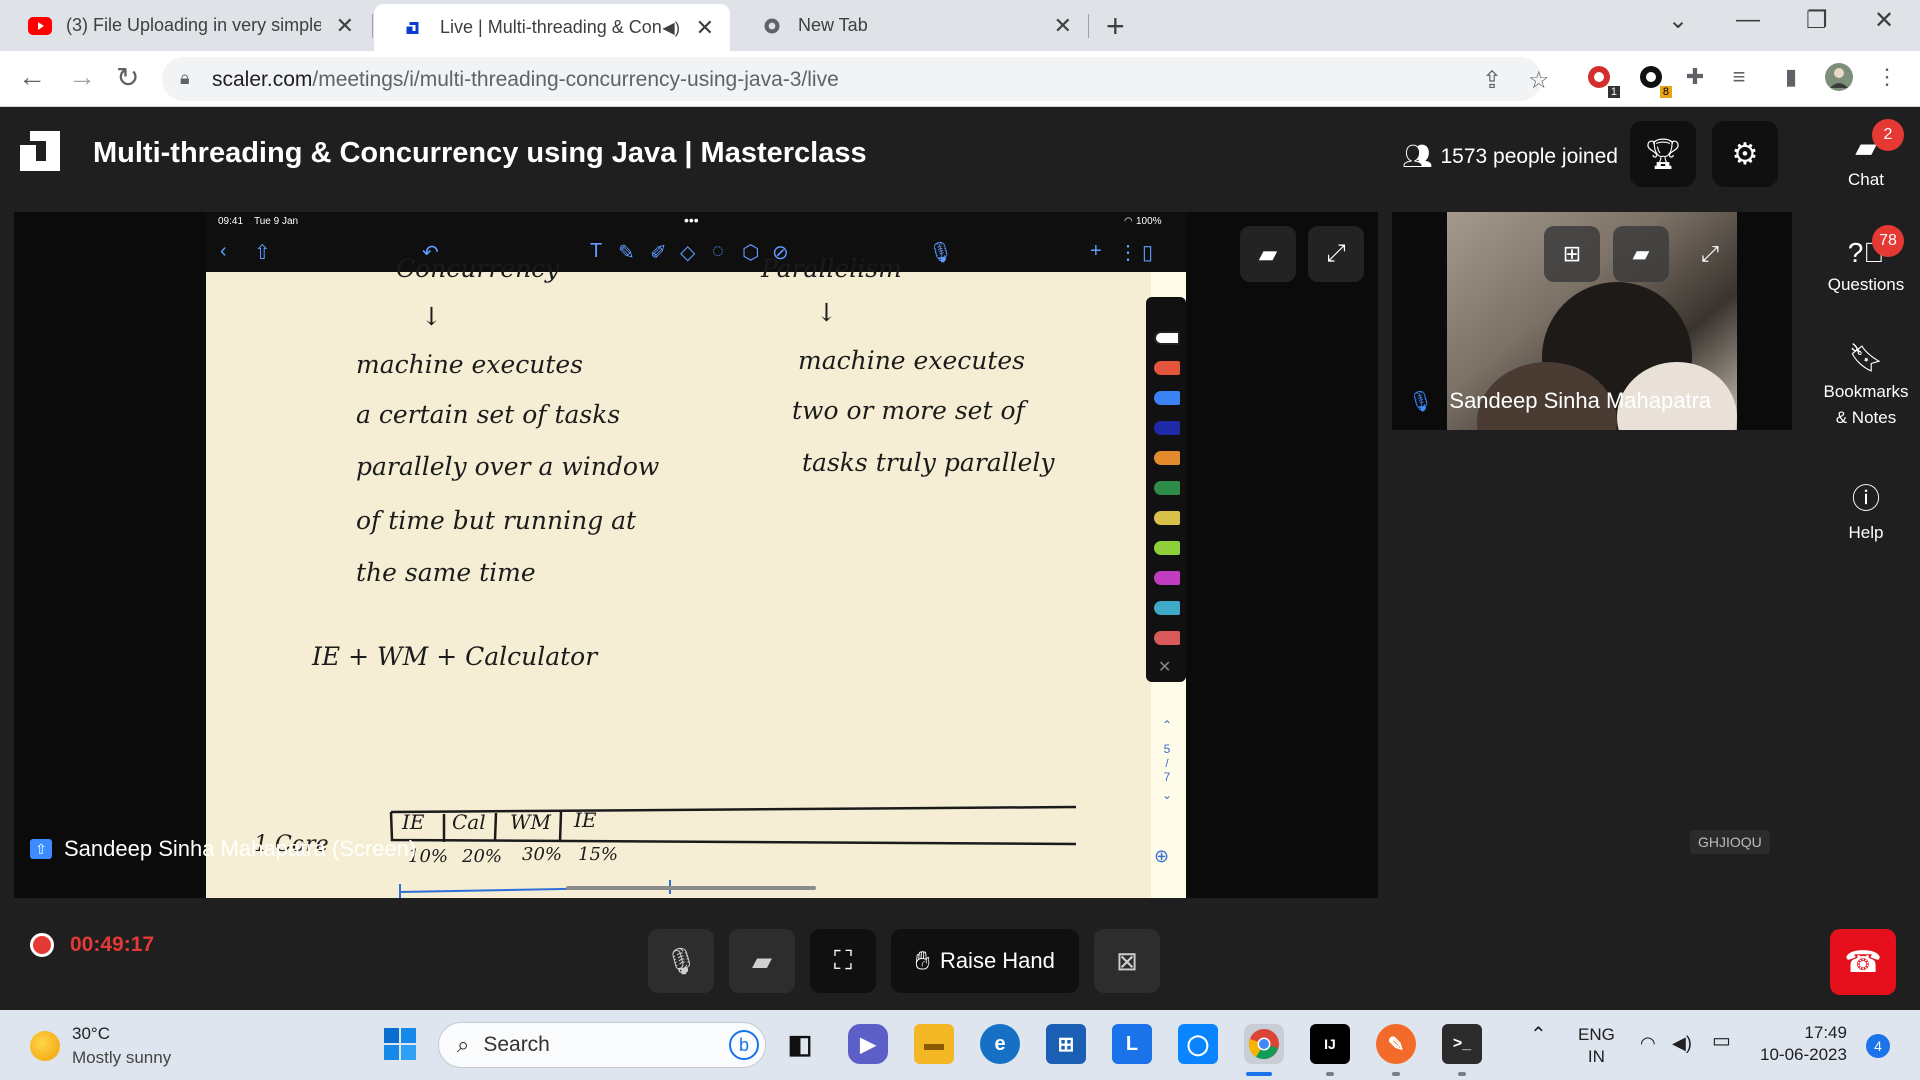  I want to click on hang-up-icon: ☎︎, so click(1863, 962).